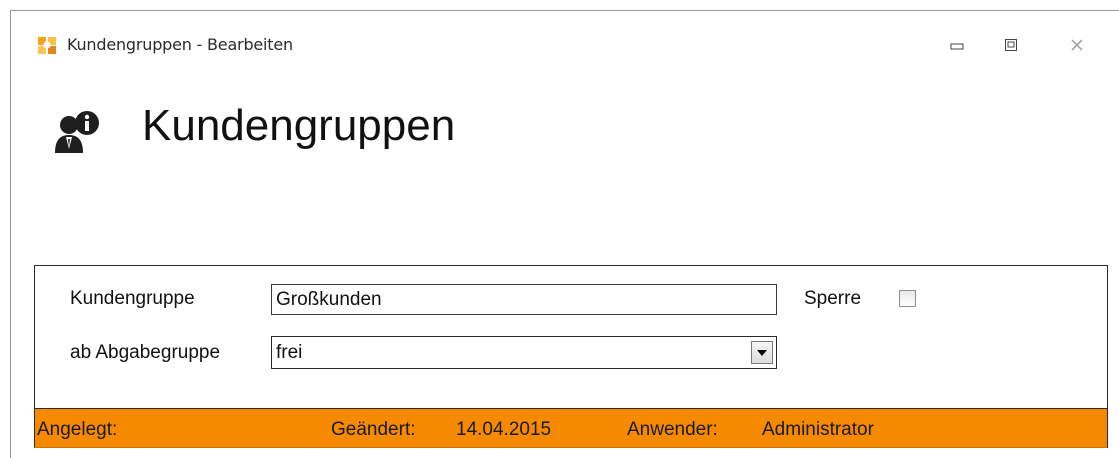 This screenshot has height=458, width=1119. What do you see at coordinates (504, 429) in the screenshot?
I see `geaendert-value: 14.04.2015` at bounding box center [504, 429].